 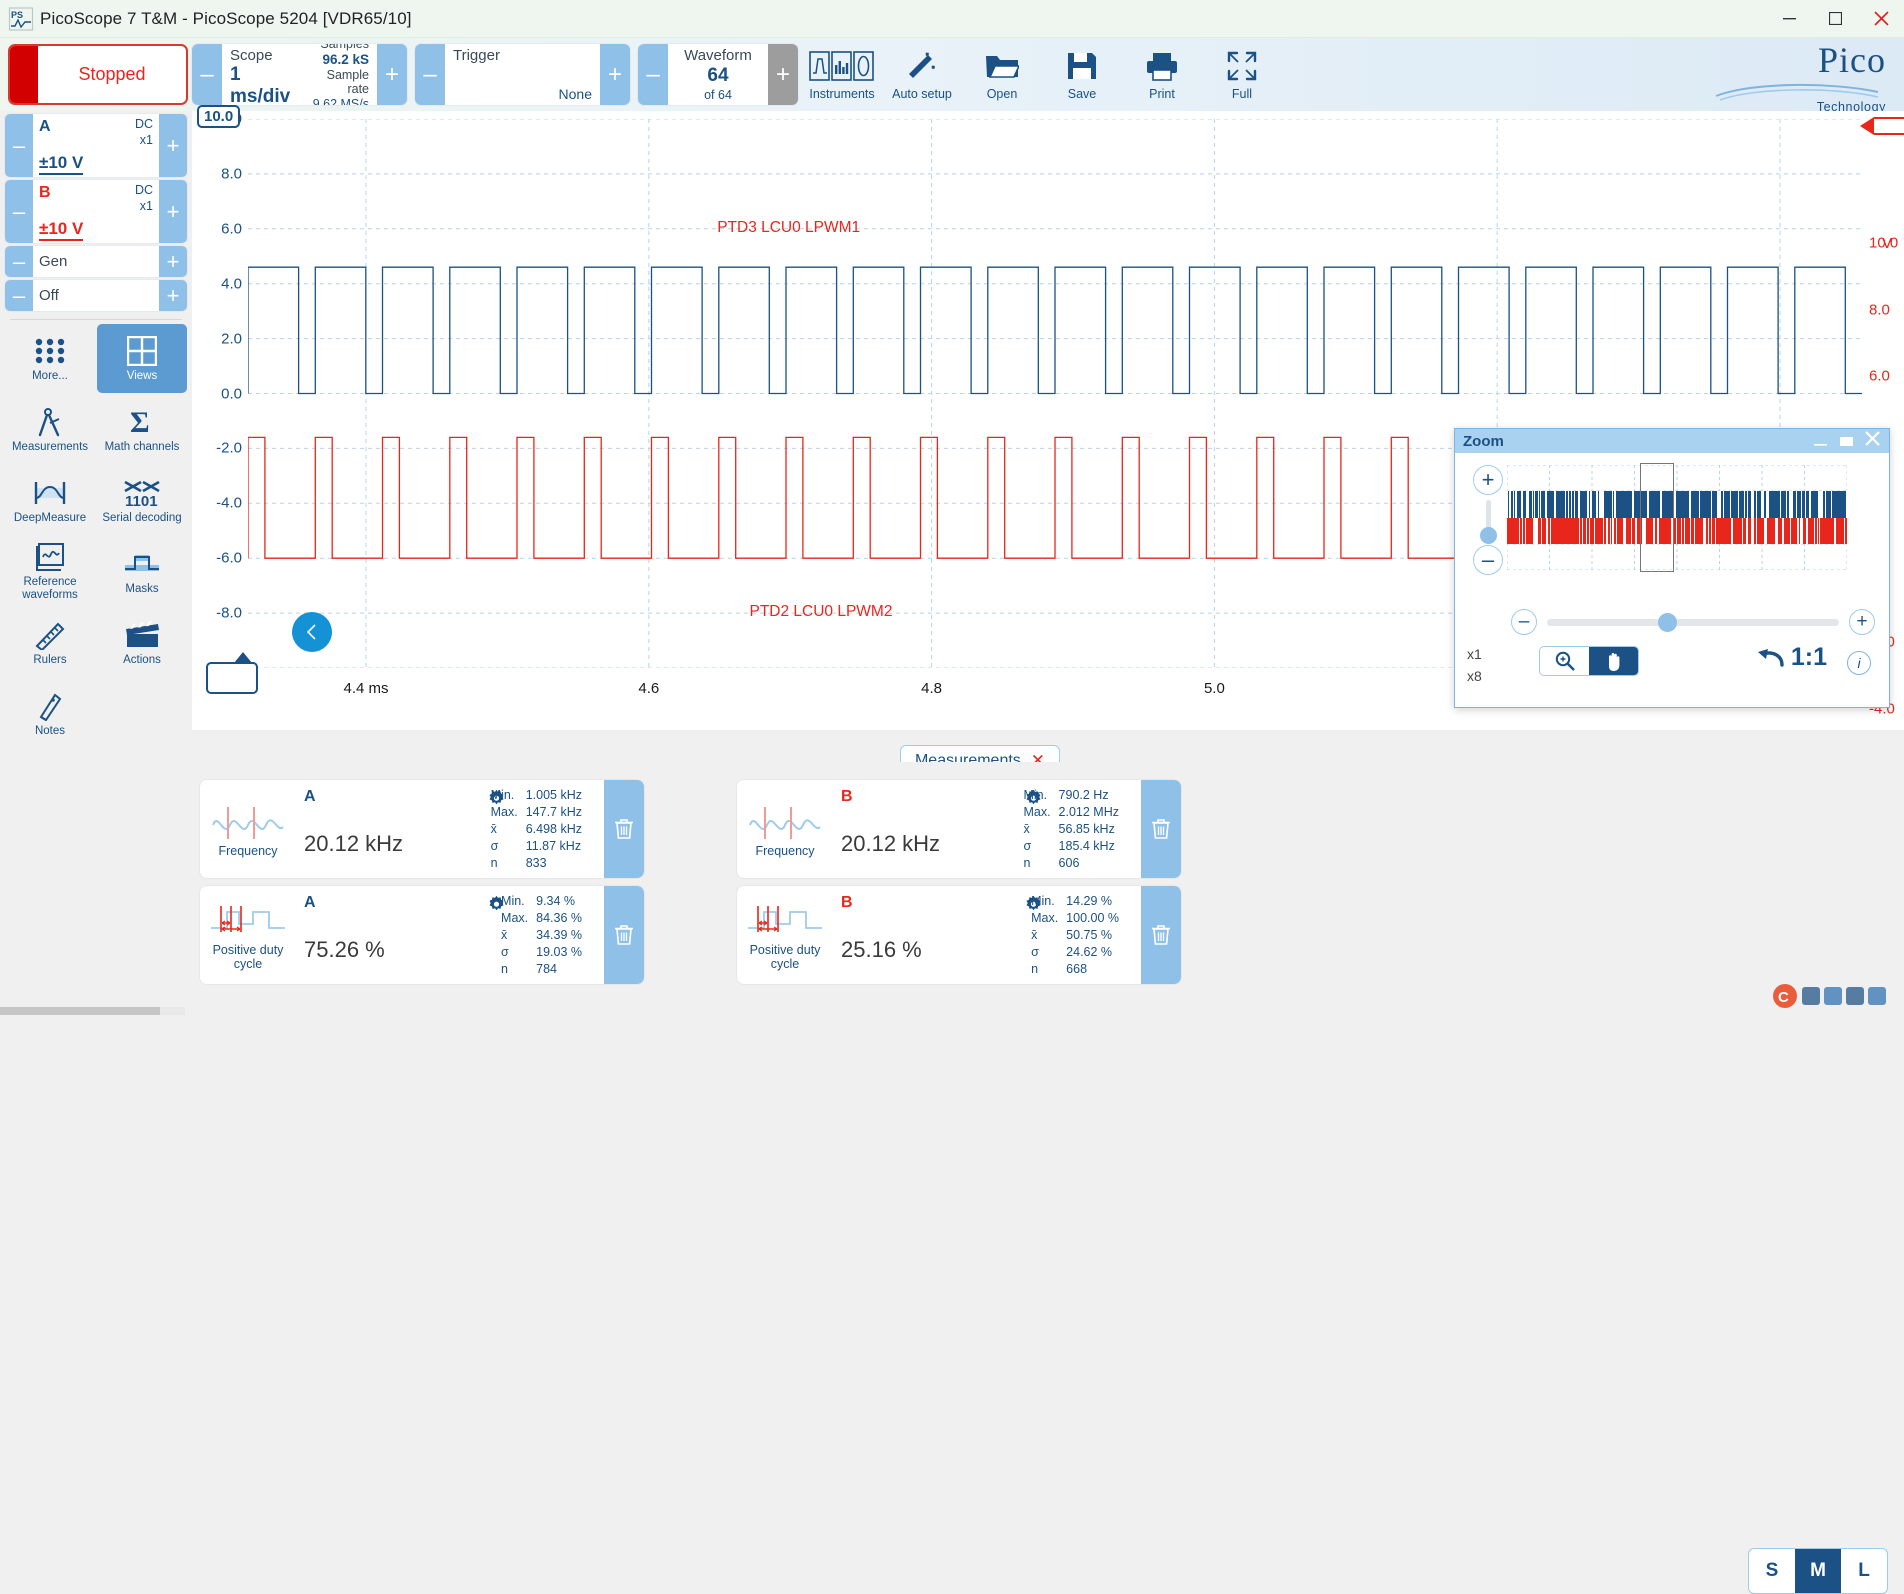 I want to click on measurement-value: 20.12 kHz, so click(x=890, y=844).